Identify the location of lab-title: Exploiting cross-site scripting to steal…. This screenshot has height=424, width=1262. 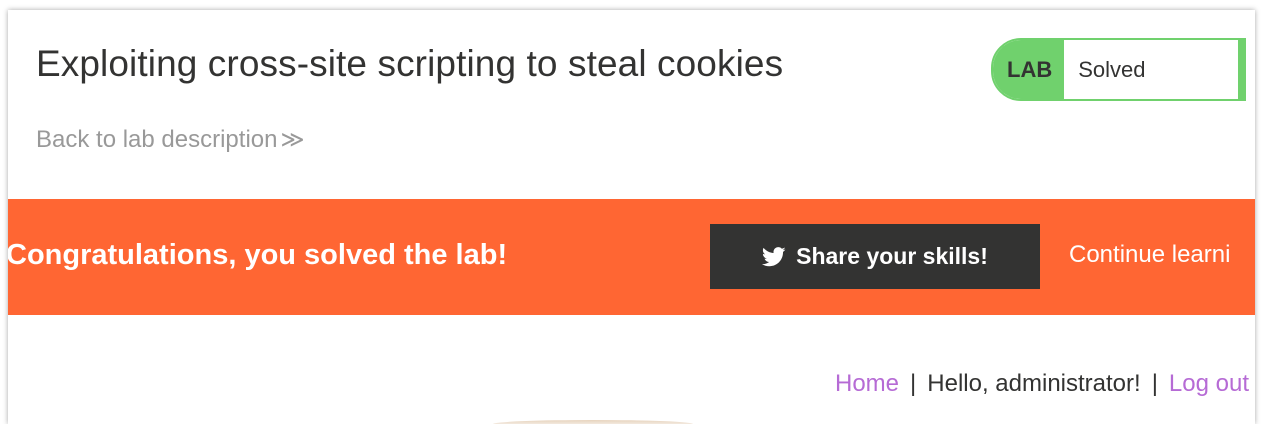
(410, 63).